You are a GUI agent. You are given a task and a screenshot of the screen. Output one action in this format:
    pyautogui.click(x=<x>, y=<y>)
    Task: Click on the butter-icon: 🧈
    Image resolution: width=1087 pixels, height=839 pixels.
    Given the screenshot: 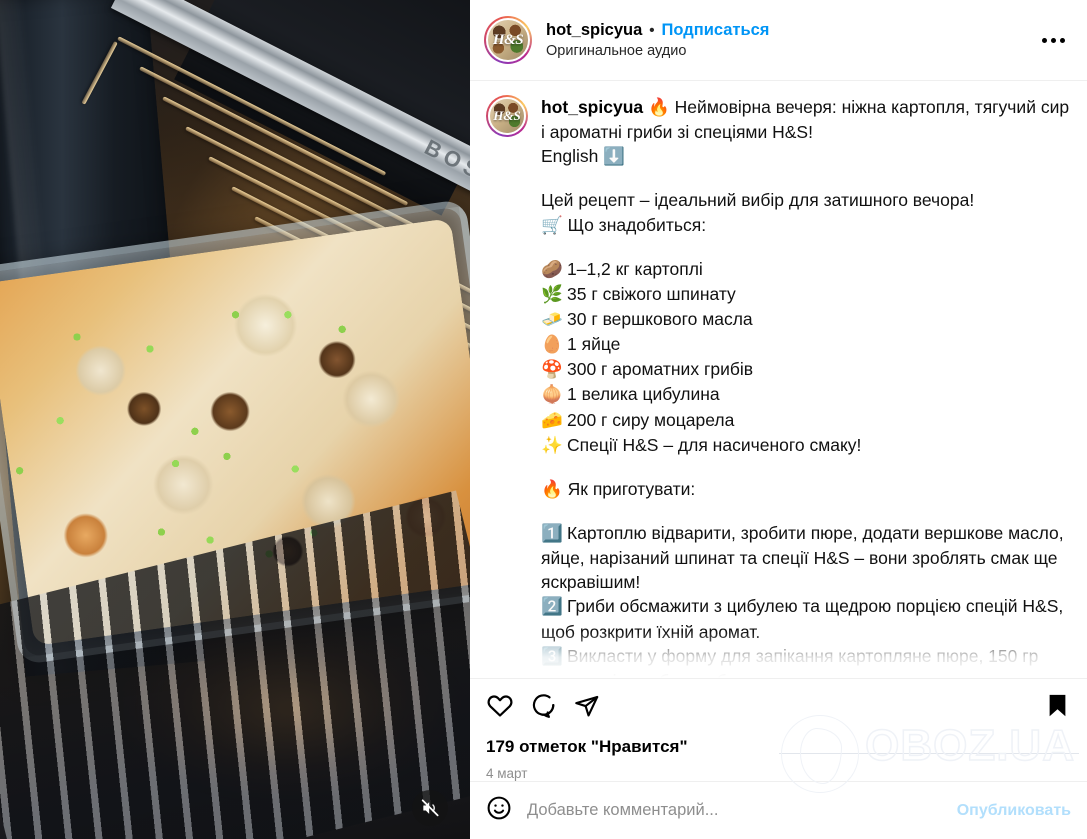 What is the action you would take?
    pyautogui.click(x=552, y=319)
    